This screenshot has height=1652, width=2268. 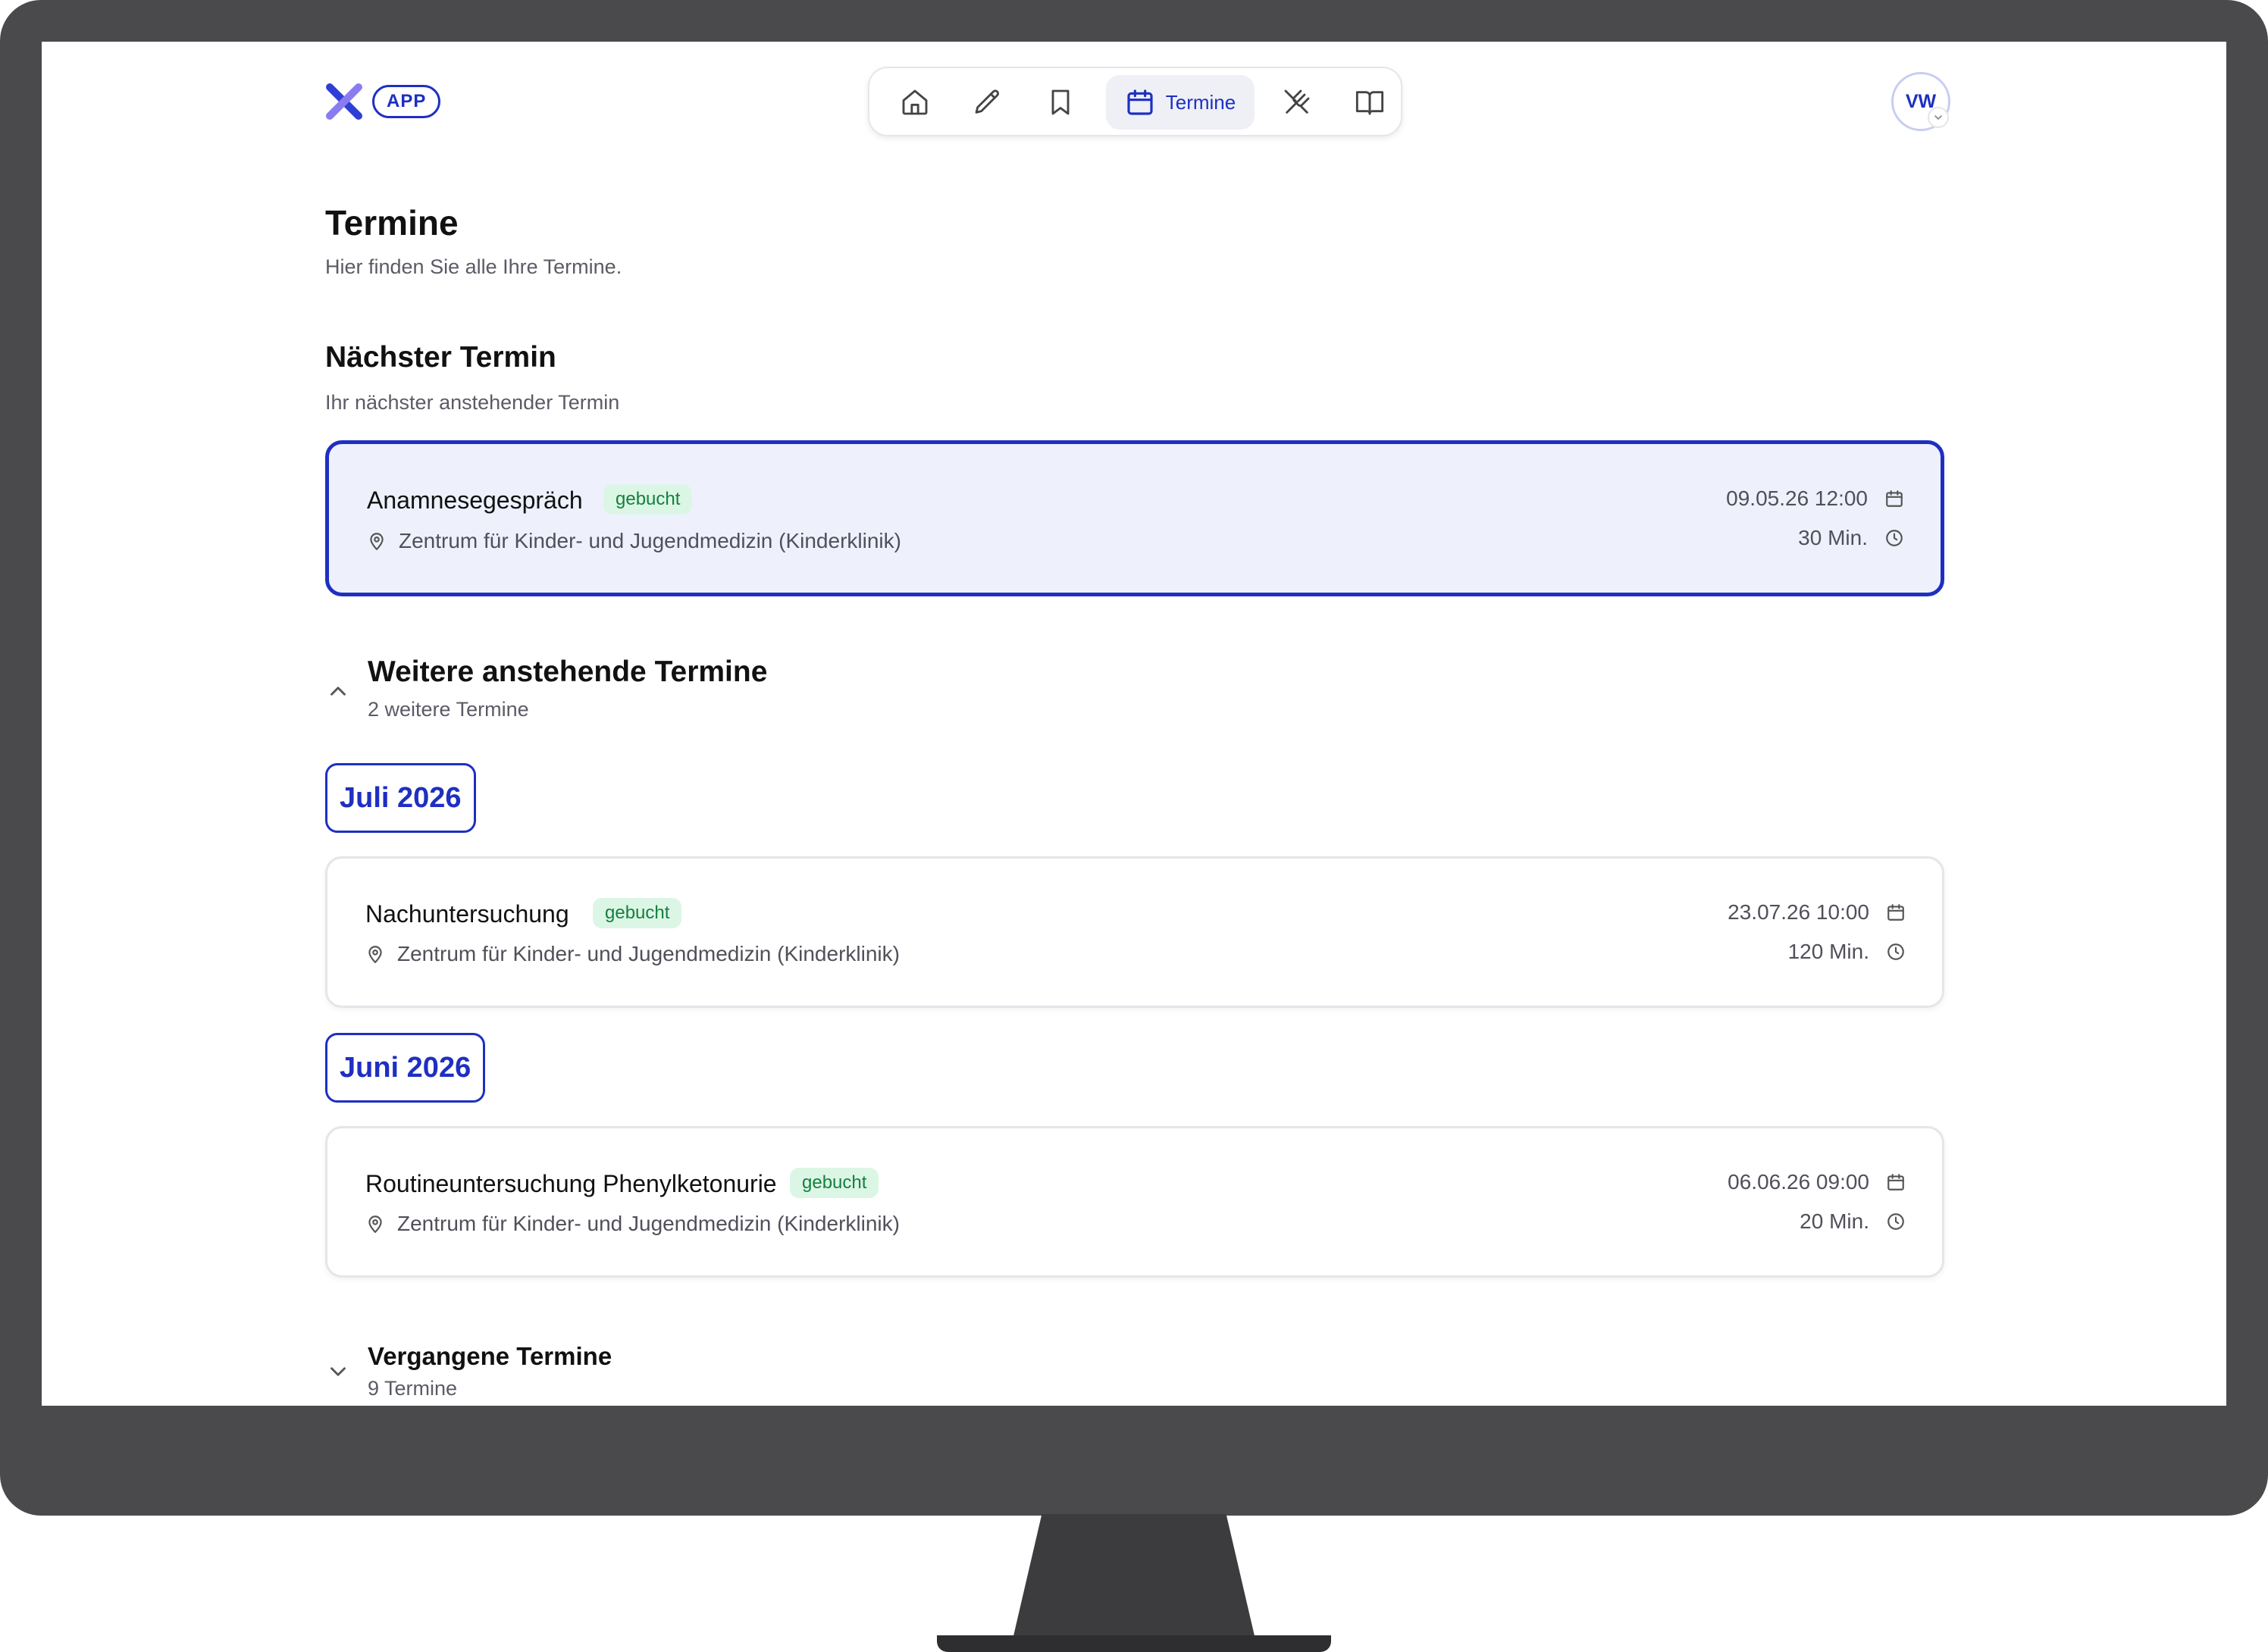 I want to click on duration-text: 20 Min., so click(x=1834, y=1221).